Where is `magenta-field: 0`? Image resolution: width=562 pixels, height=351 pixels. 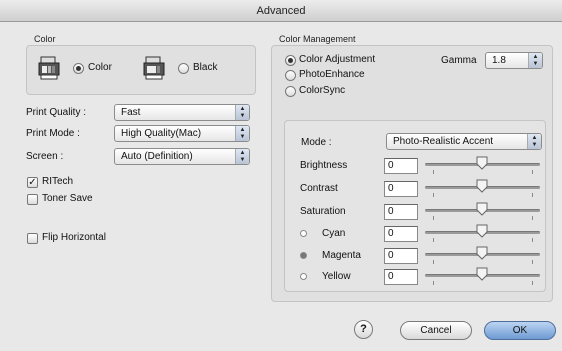
magenta-field: 0 is located at coordinates (401, 256).